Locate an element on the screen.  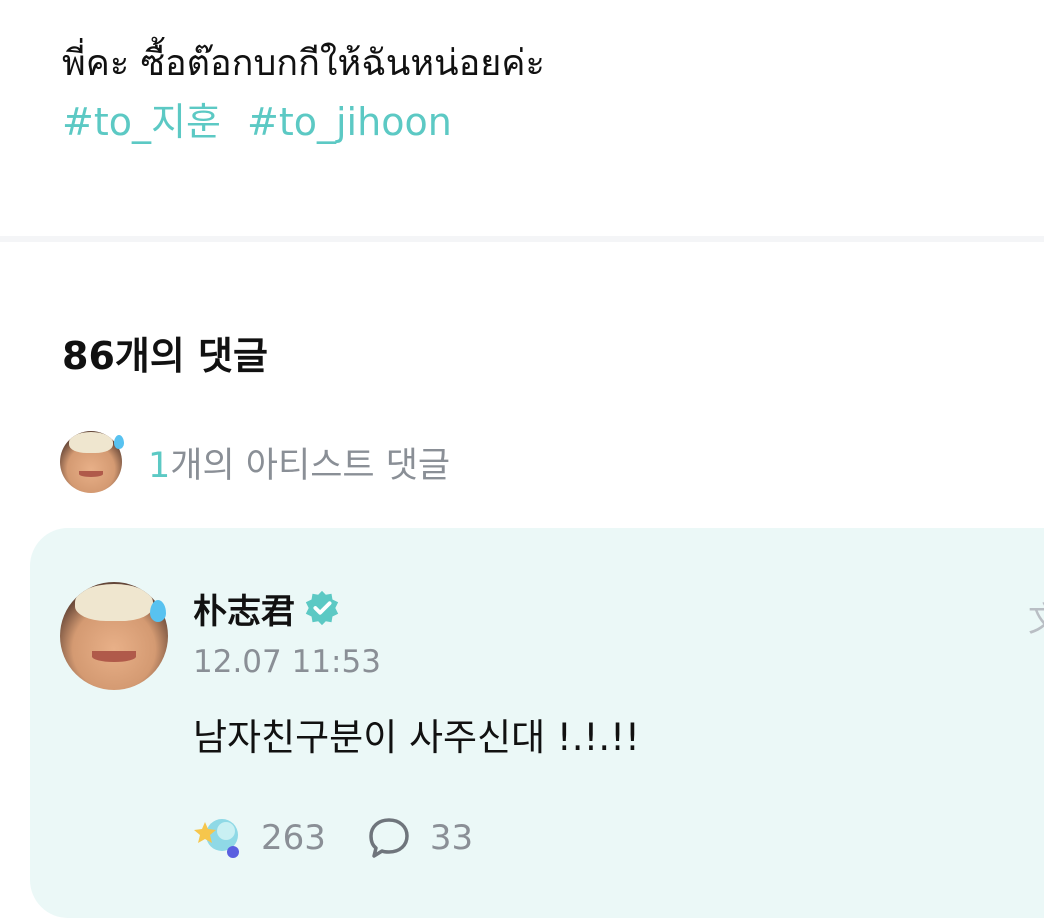
comment-actions: 263 33 is located at coordinates (353, 838).